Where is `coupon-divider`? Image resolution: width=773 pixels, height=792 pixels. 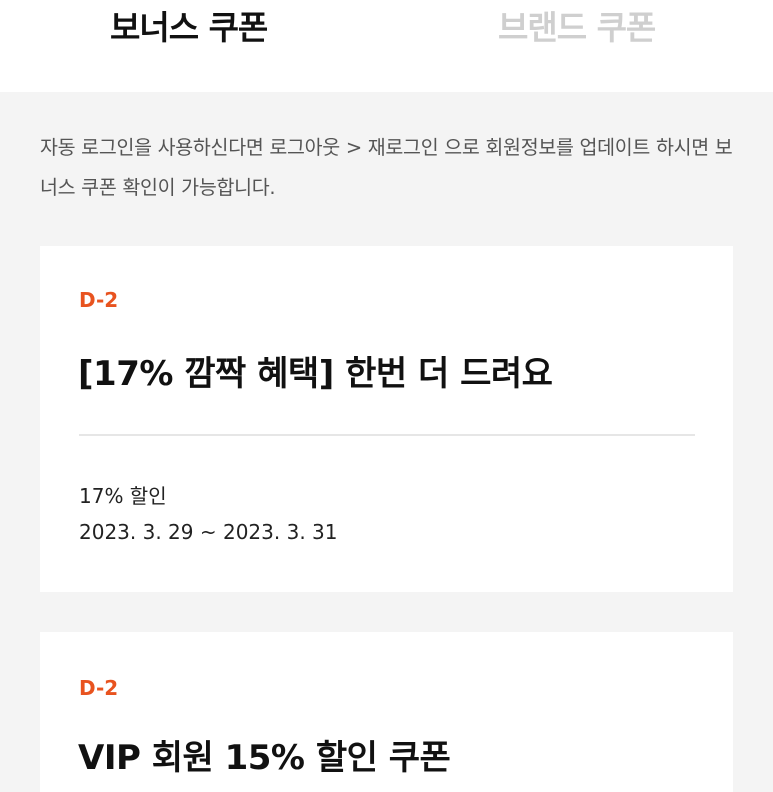
coupon-divider is located at coordinates (387, 435).